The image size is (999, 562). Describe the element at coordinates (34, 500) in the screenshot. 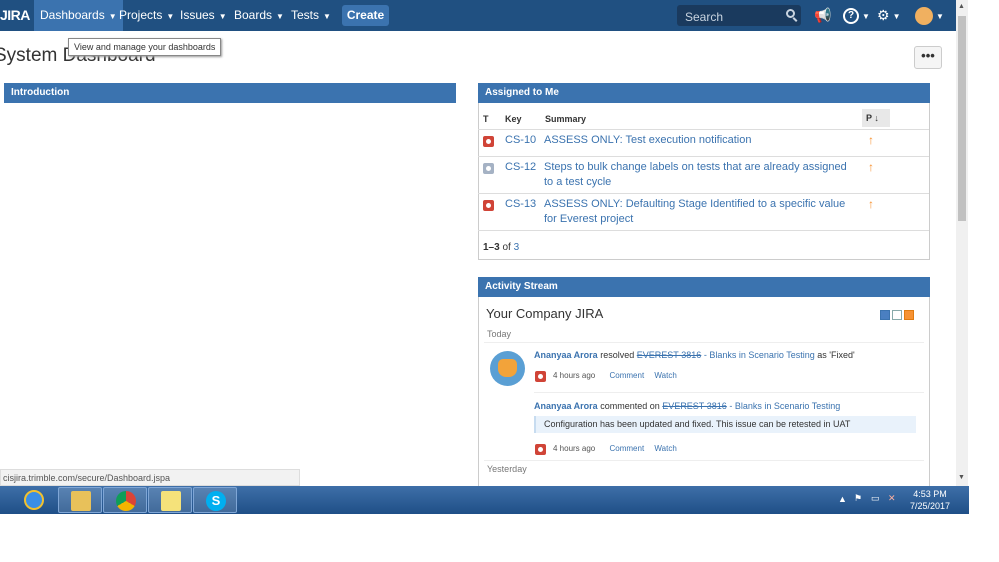

I see `taskbar-ie` at that location.